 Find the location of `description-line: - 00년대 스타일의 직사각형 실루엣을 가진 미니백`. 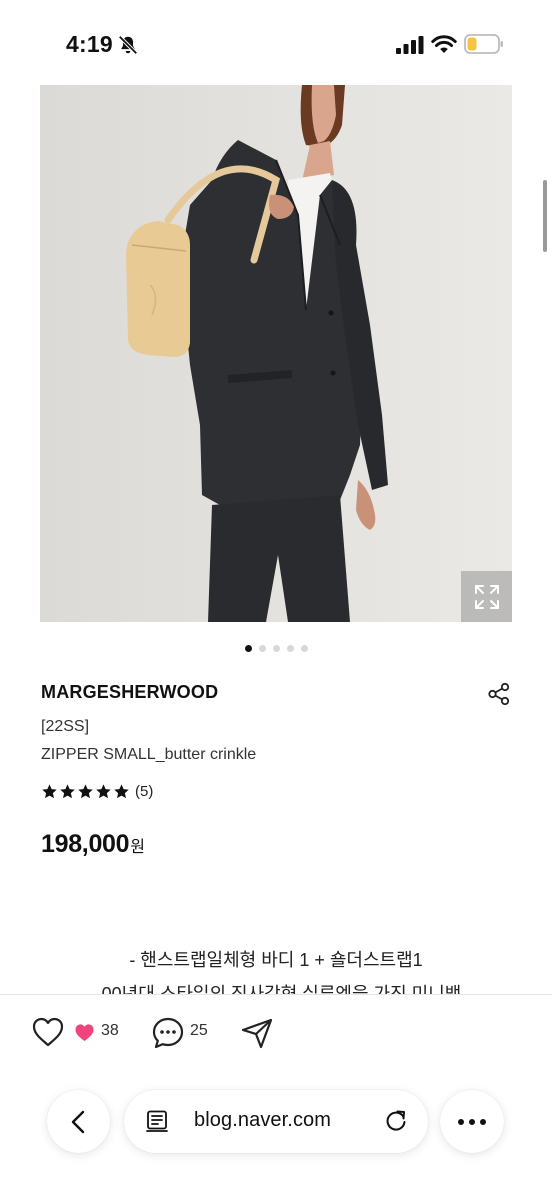

description-line: - 00년대 스타일의 직사각형 실루엣을 가진 미니백 is located at coordinates (276, 989).